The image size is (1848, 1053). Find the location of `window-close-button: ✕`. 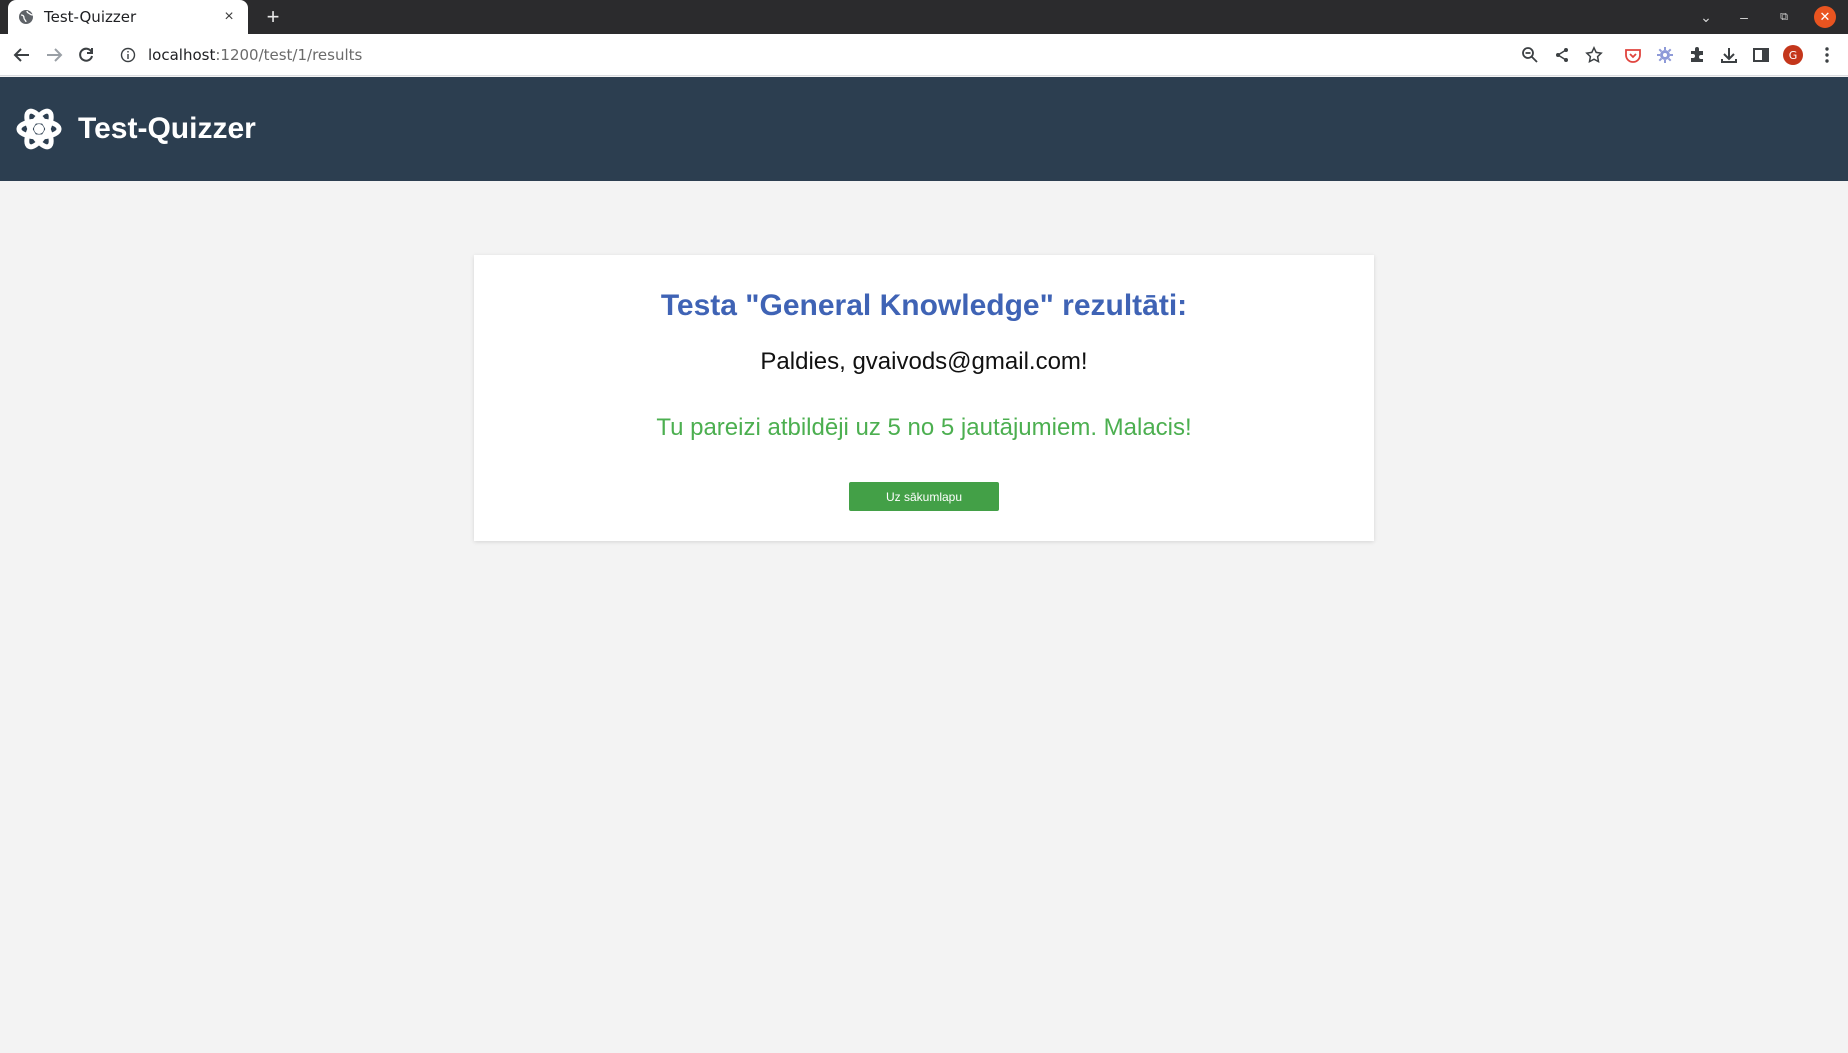

window-close-button: ✕ is located at coordinates (1825, 17).